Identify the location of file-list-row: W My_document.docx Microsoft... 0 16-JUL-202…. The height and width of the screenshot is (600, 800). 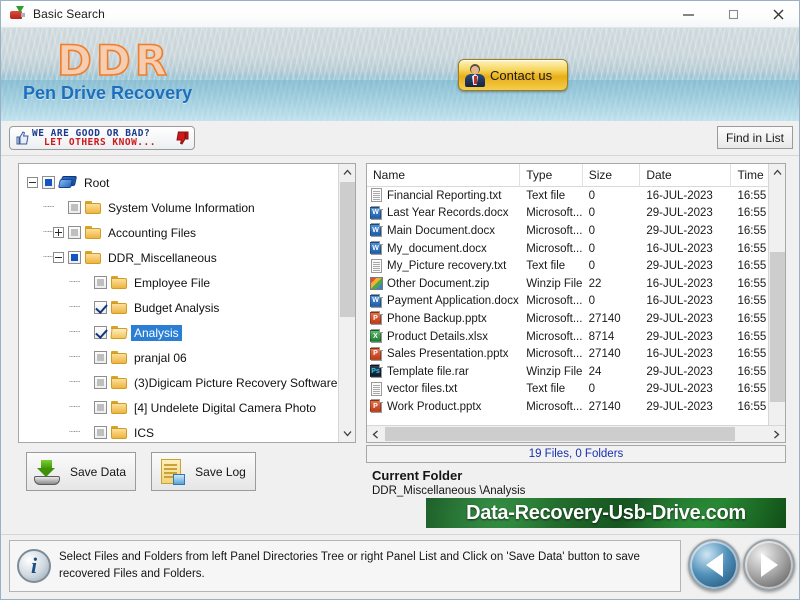
(568, 249).